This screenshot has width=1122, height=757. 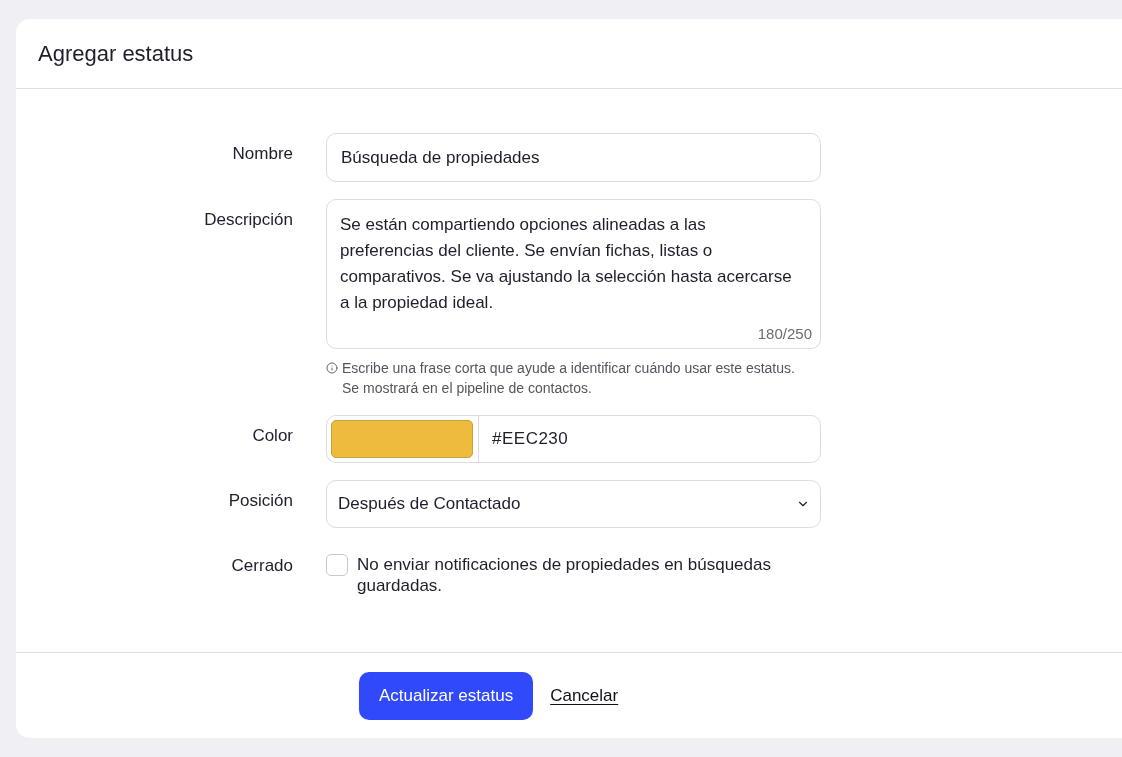 What do you see at coordinates (584, 695) in the screenshot?
I see `cancel-link: Cancelar` at bounding box center [584, 695].